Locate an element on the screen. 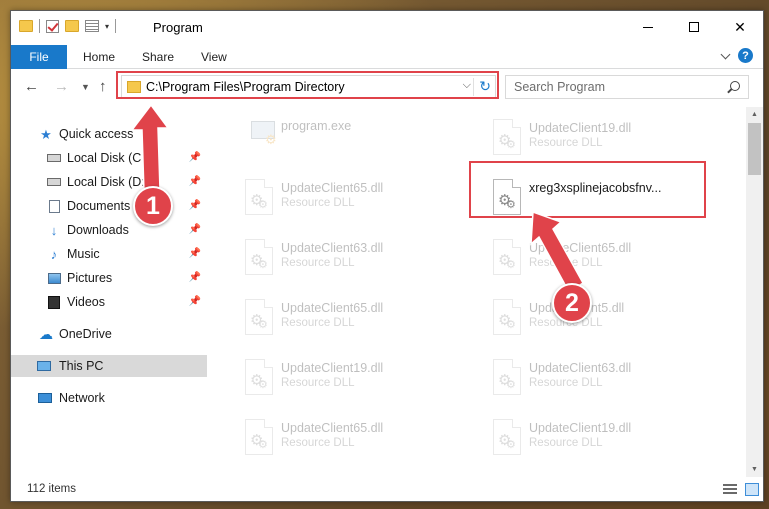 Image resolution: width=769 pixels, height=509 pixels. documents-icon is located at coordinates (54, 206).